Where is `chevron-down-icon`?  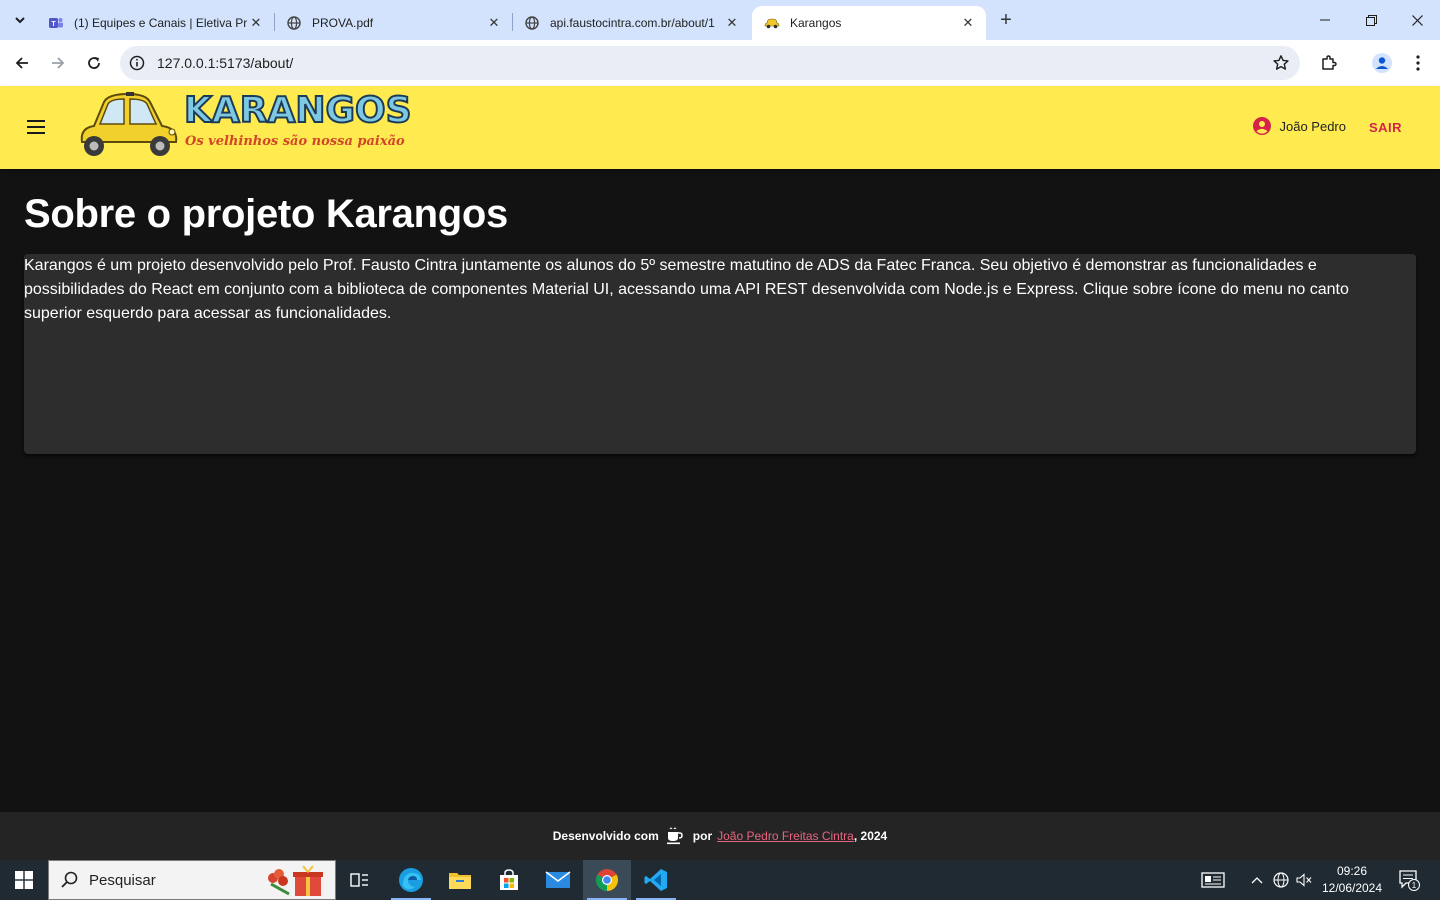 chevron-down-icon is located at coordinates (20, 20).